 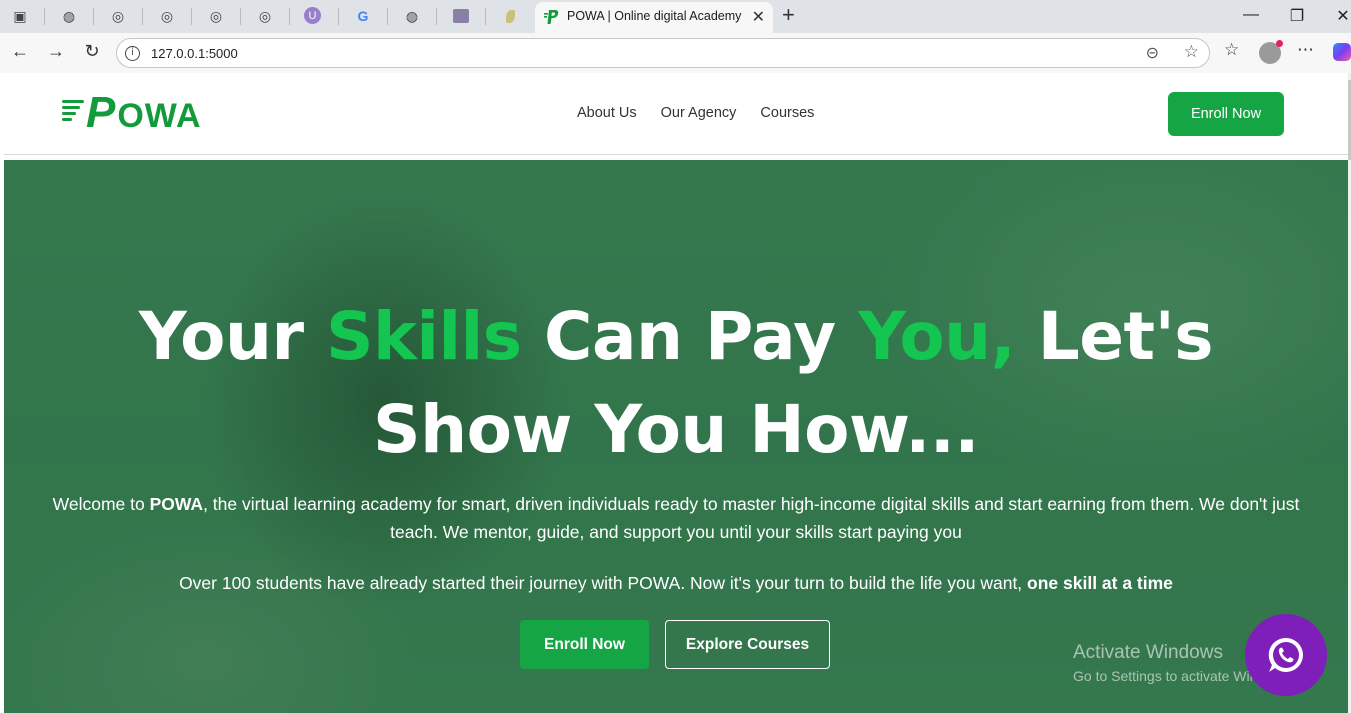 I want to click on whatsapp-chat-button, so click(x=1286, y=655).